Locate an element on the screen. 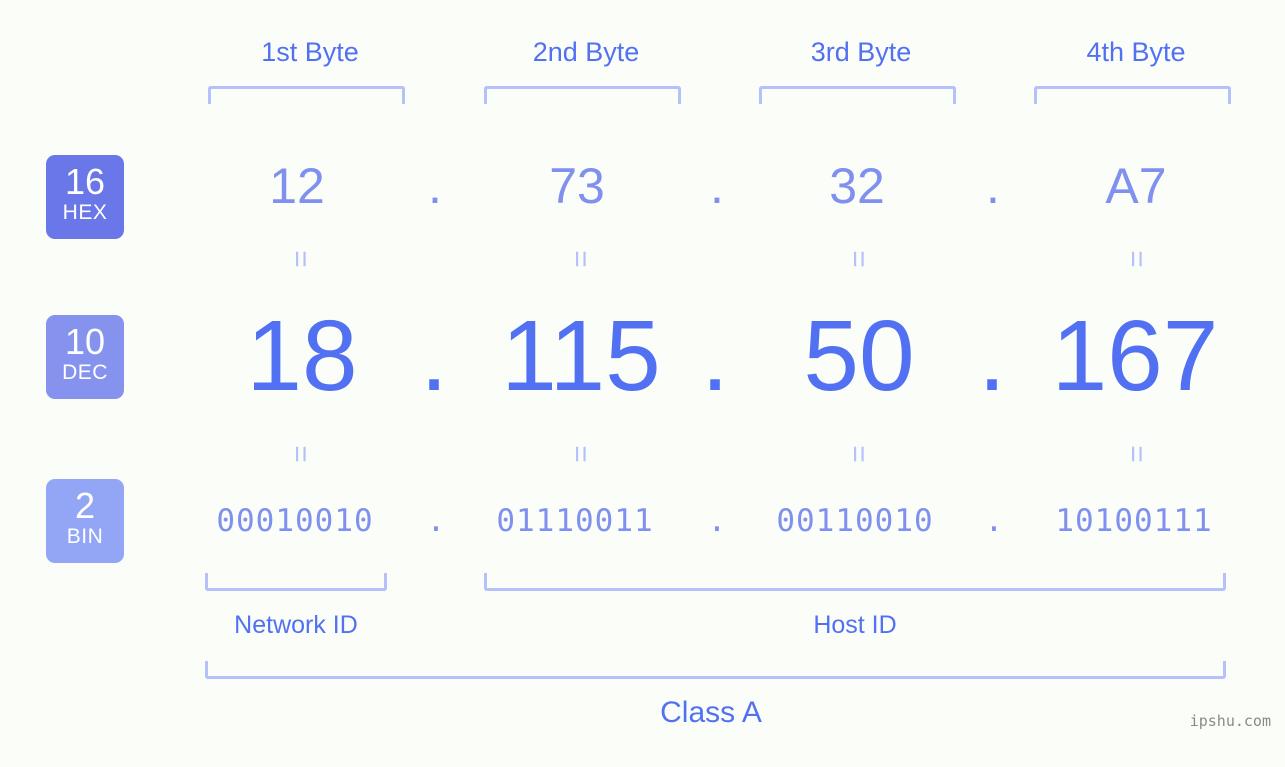 This screenshot has height=767, width=1285. base-badge-bin-number: 2 is located at coordinates (85, 505).